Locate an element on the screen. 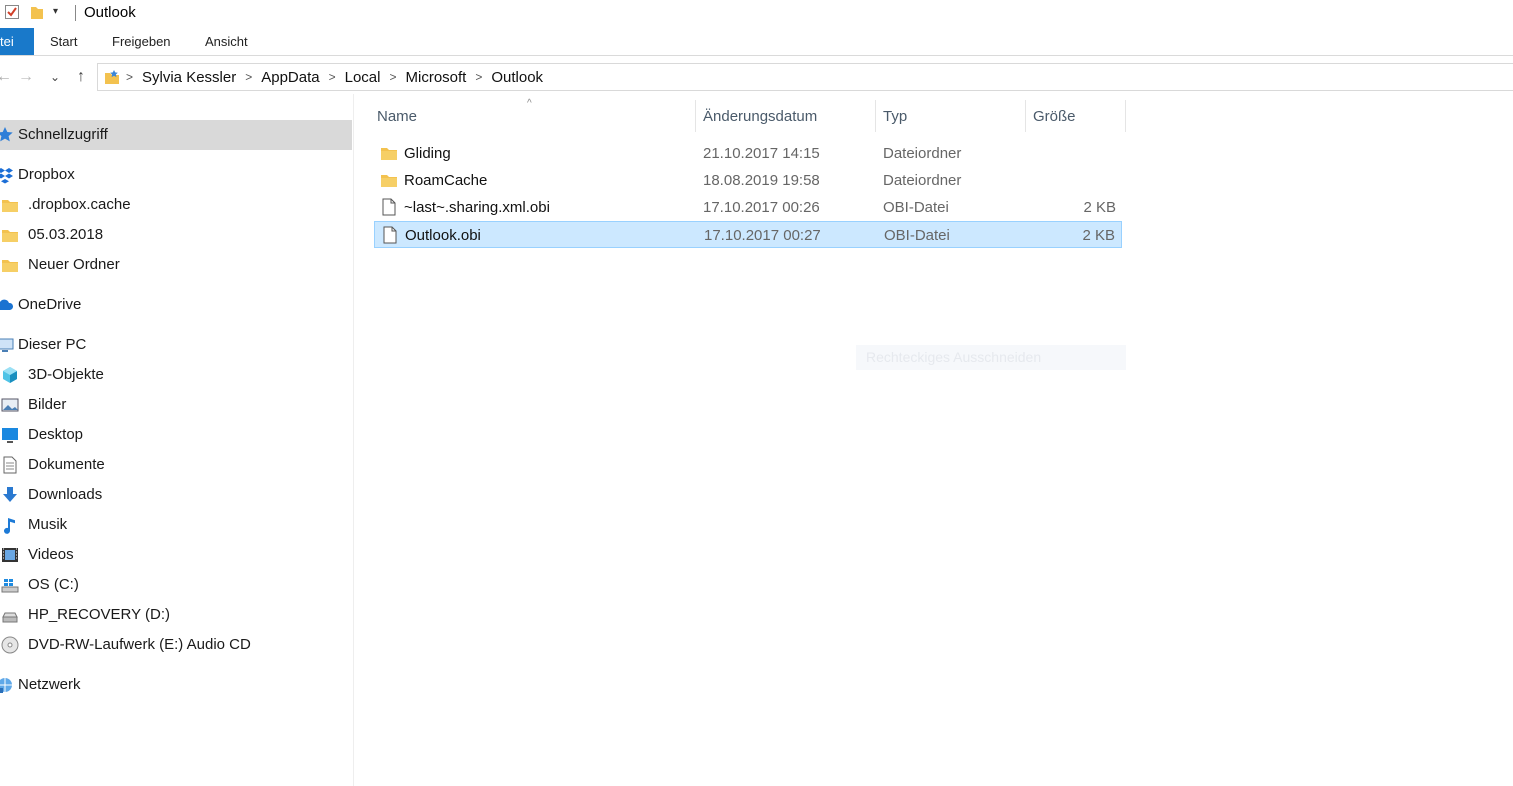 The height and width of the screenshot is (786, 1513). up-button: ↑ is located at coordinates (81, 77).